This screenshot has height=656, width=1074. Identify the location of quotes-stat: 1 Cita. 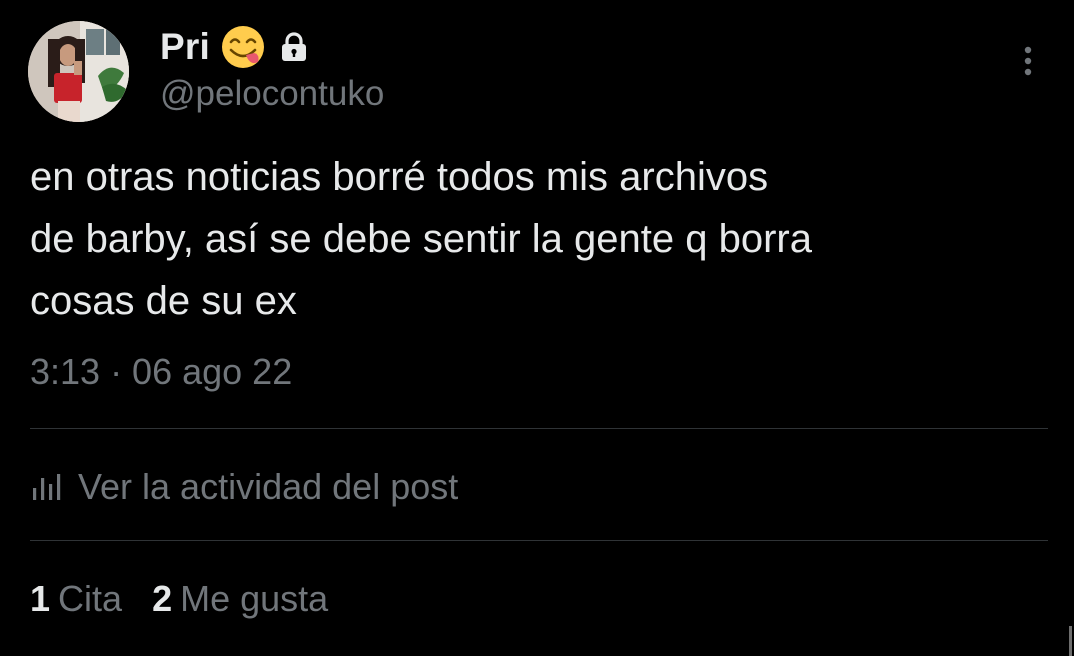
(76, 599).